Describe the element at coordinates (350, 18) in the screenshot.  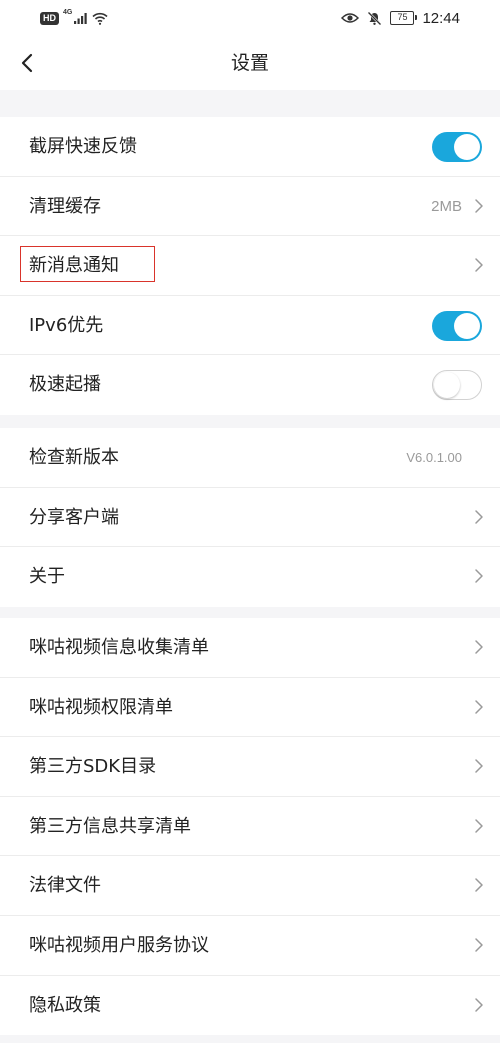
I see `eye-icon` at that location.